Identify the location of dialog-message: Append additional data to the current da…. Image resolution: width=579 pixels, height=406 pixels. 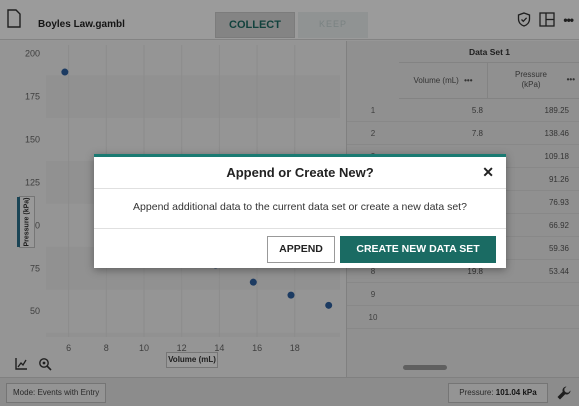
(300, 207).